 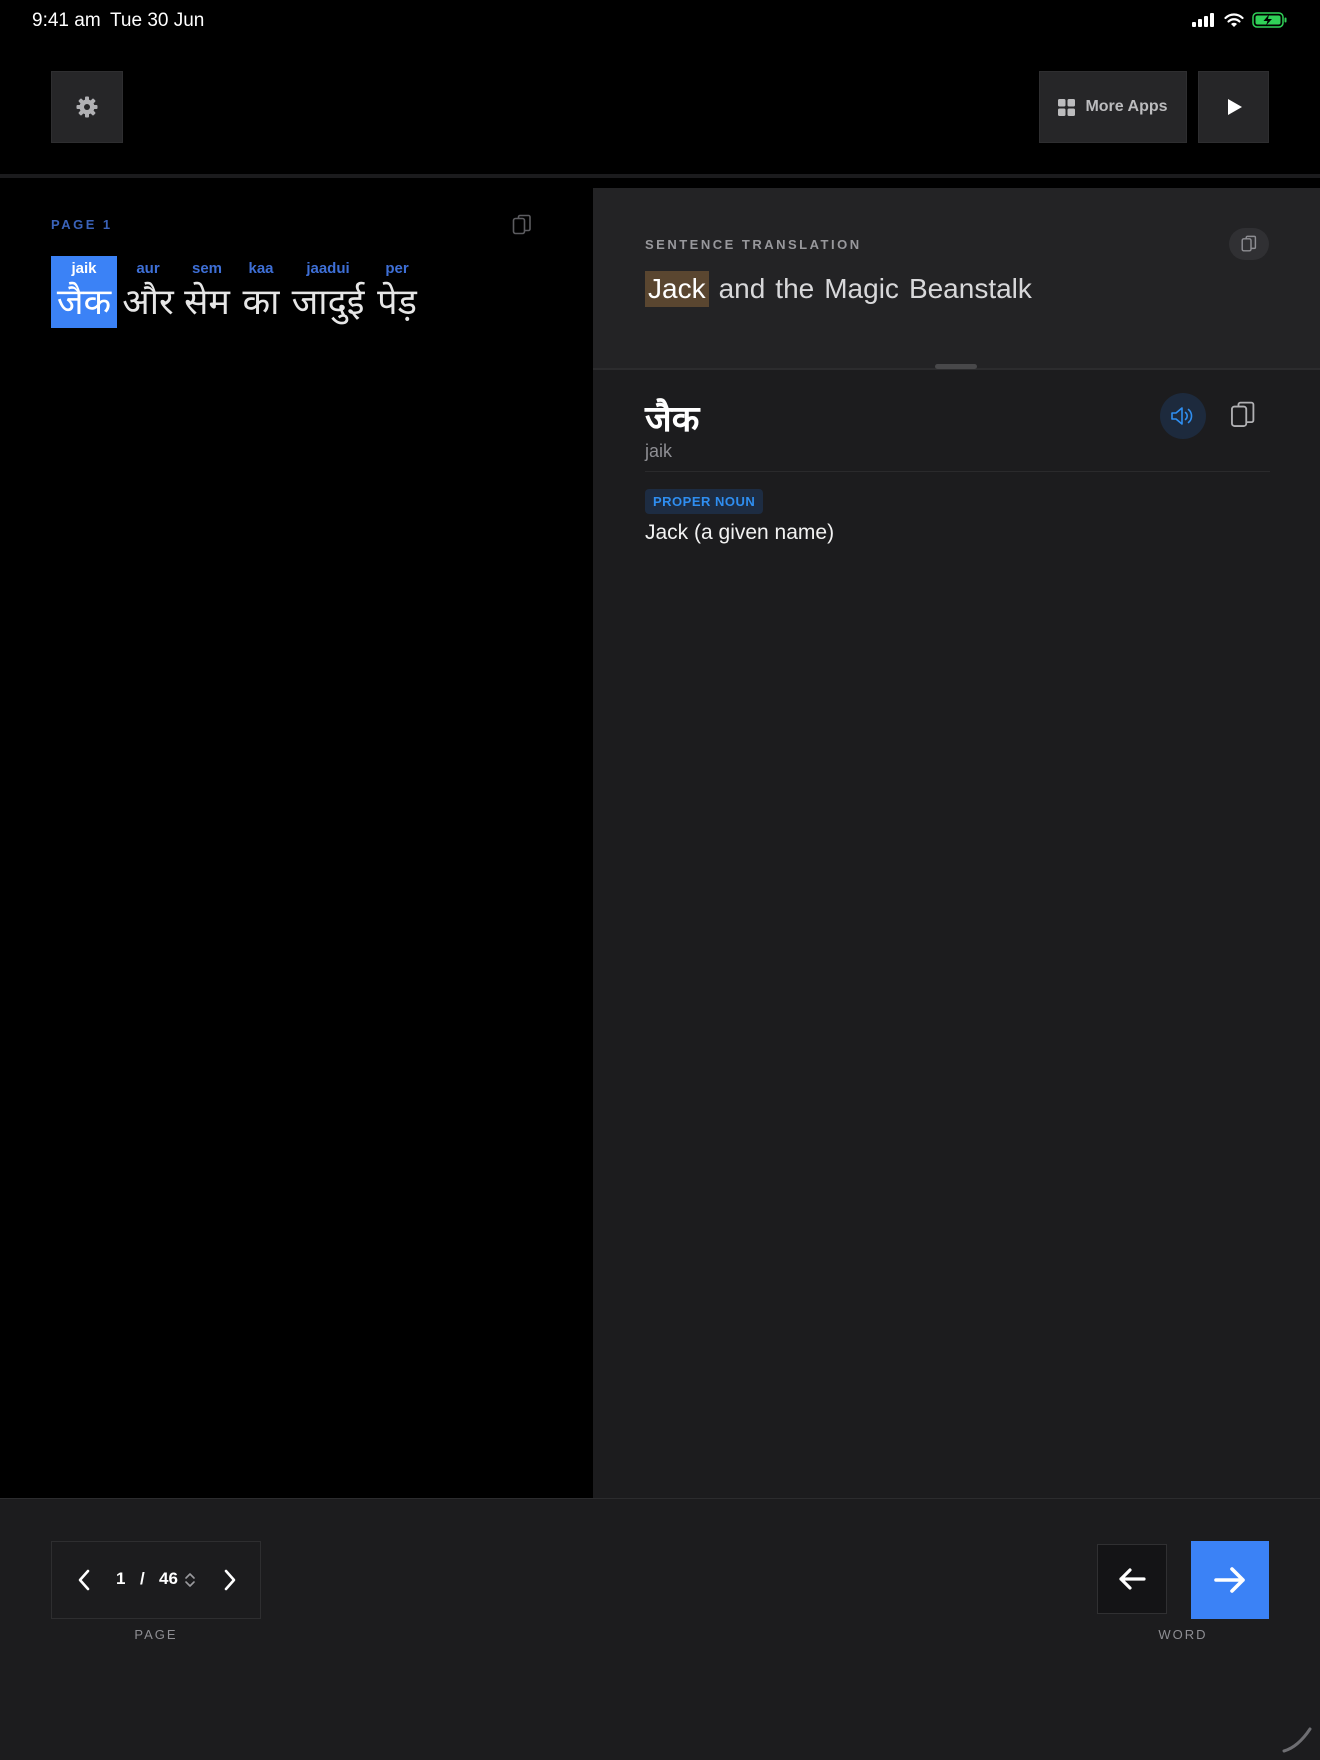 I want to click on word-hindi: का, so click(x=261, y=301).